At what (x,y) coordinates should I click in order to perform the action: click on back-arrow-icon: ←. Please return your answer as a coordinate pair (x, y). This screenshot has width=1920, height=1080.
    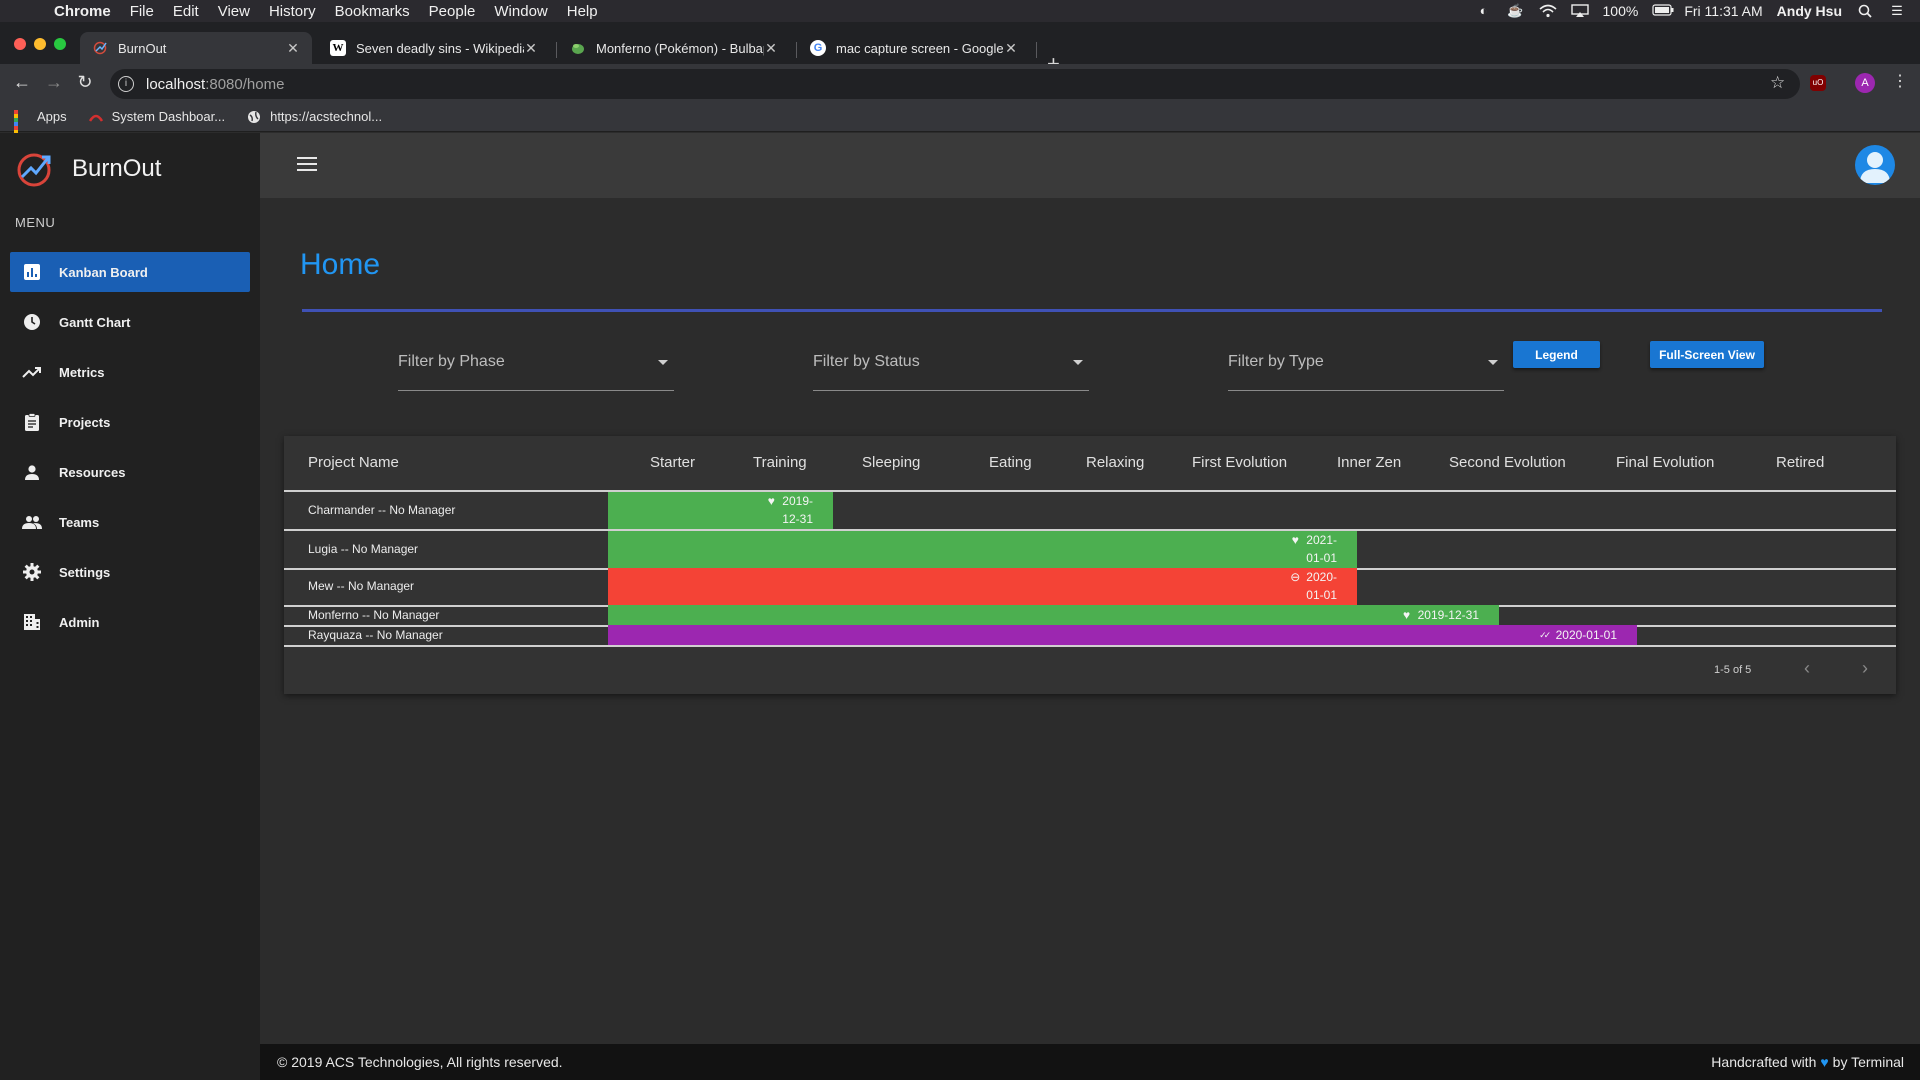
    Looking at the image, I should click on (22, 82).